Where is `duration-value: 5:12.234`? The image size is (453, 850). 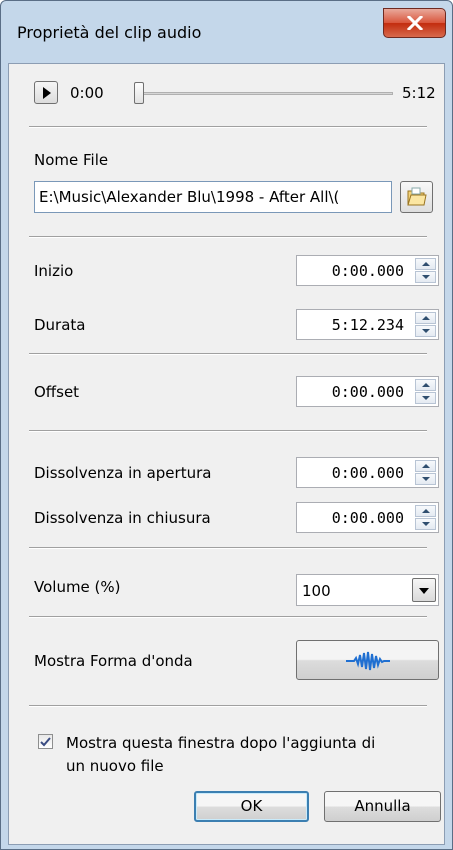 duration-value: 5:12.234 is located at coordinates (367, 325).